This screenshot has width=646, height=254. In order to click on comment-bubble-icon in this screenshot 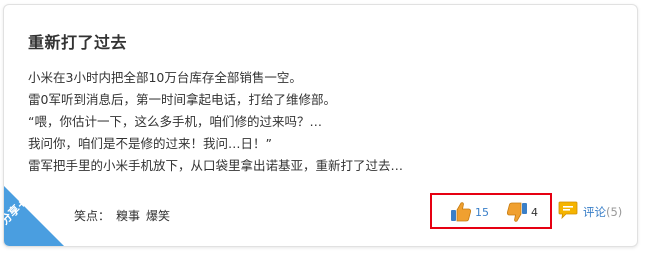, I will do `click(568, 211)`.